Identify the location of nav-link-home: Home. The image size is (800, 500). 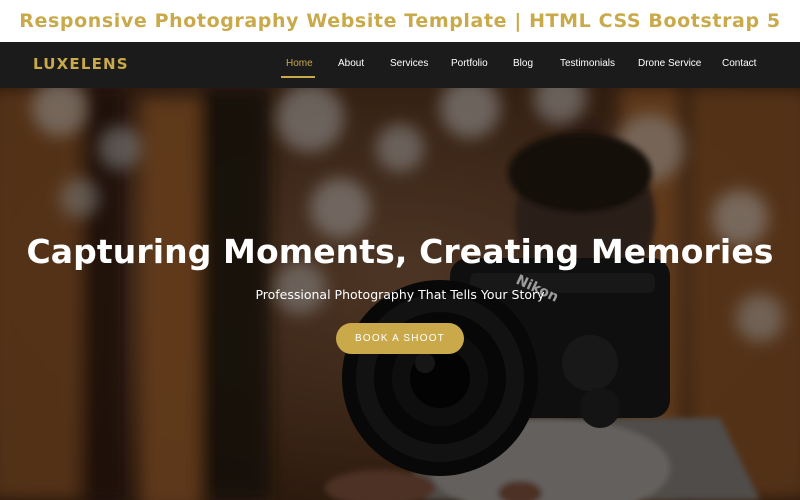
(299, 63).